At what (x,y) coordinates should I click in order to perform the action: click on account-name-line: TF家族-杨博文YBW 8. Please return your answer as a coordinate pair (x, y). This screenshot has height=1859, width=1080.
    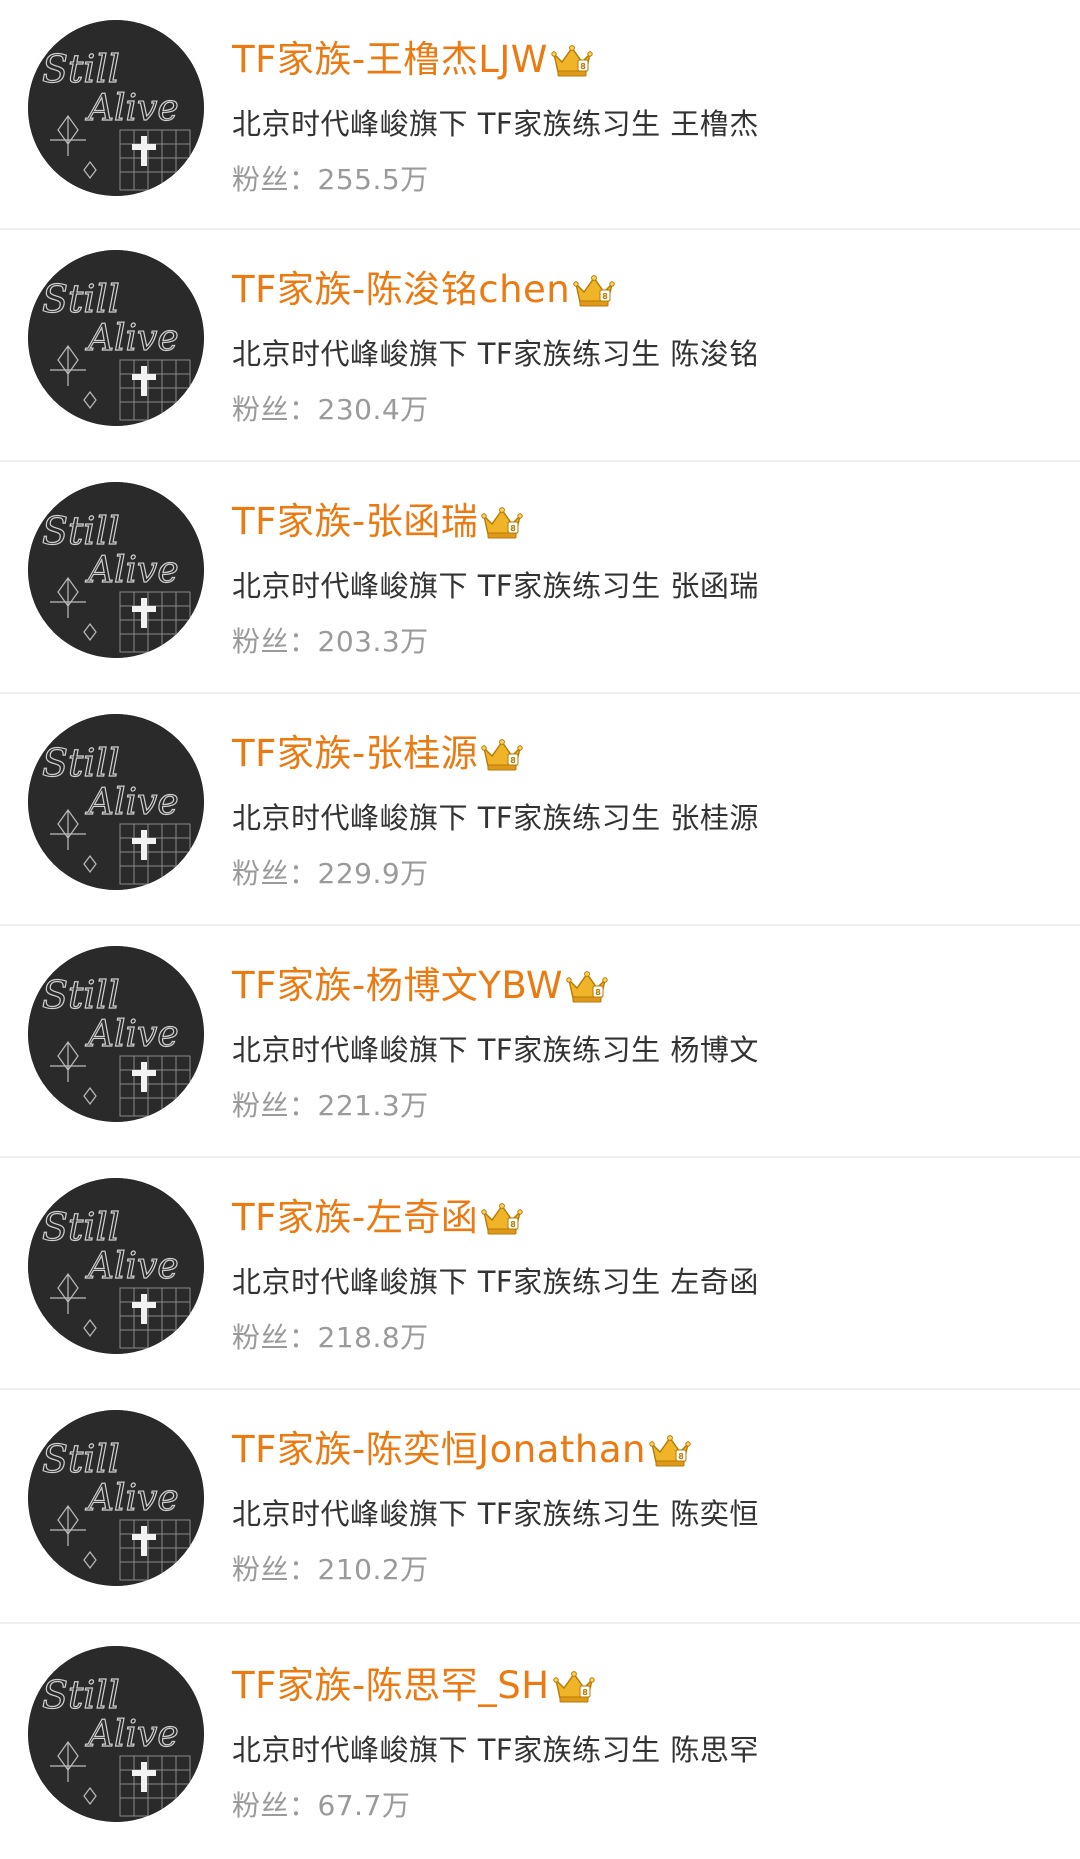
    Looking at the image, I should click on (420, 986).